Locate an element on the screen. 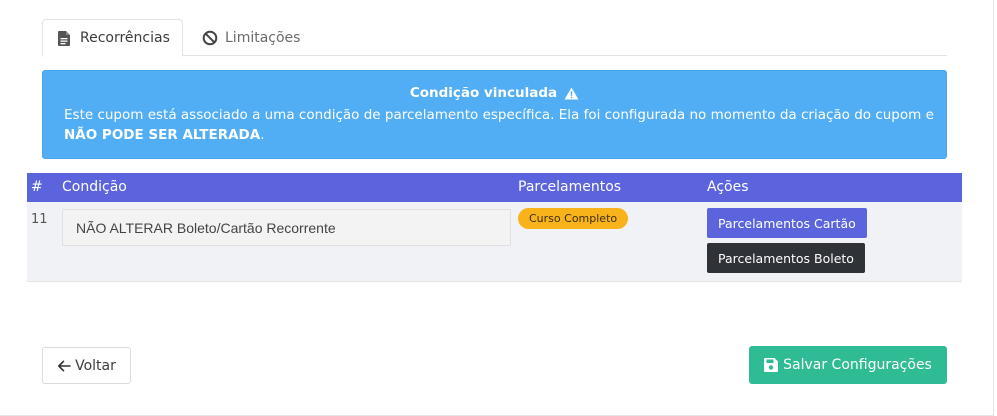  save-icon is located at coordinates (771, 365).